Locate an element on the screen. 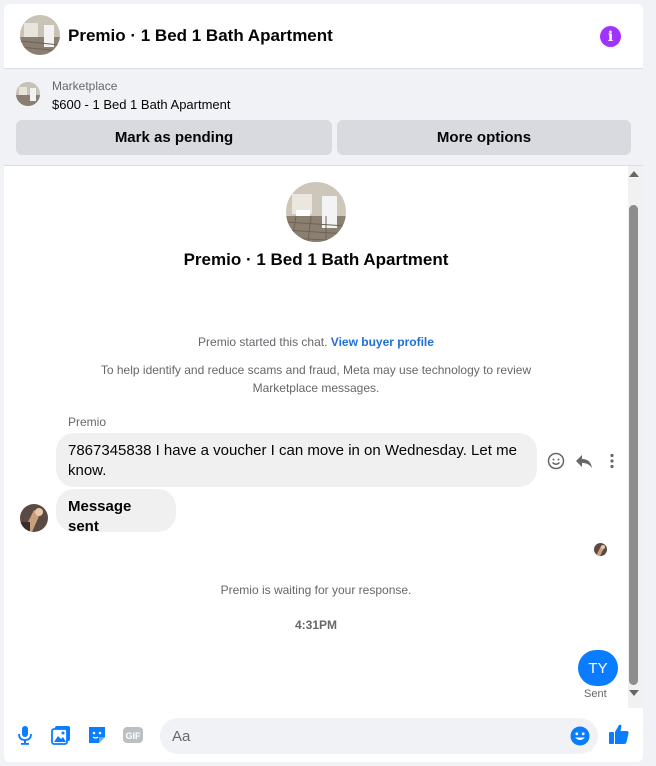 This screenshot has height=766, width=656. sender-avatar is located at coordinates (34, 518).